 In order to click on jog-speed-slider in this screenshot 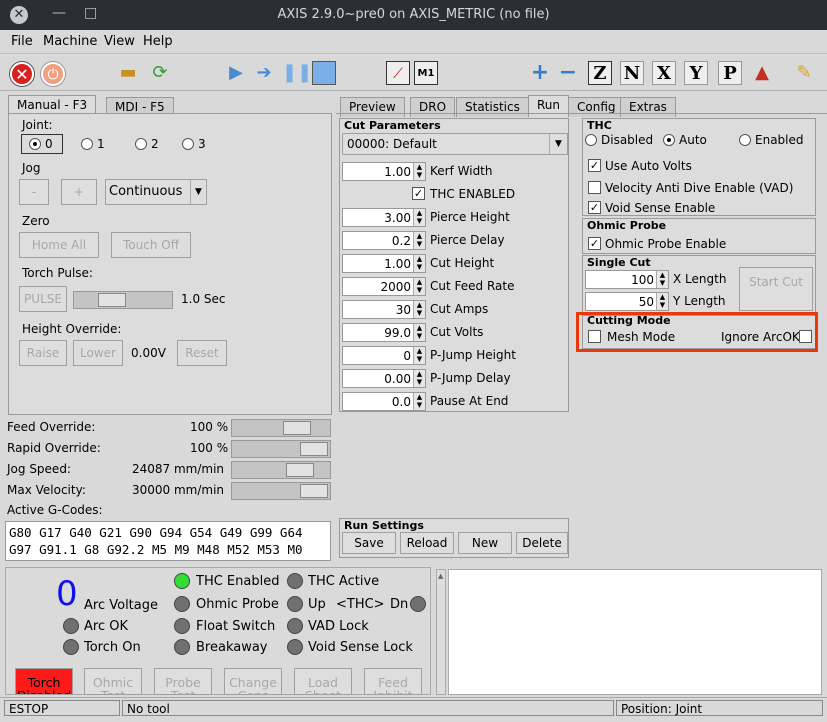, I will do `click(281, 470)`.